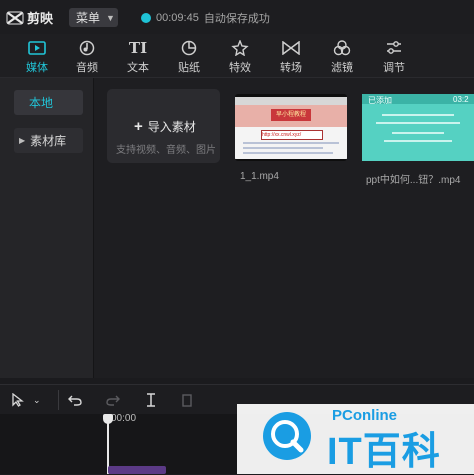 The width and height of the screenshot is (474, 475). Describe the element at coordinates (47, 228) in the screenshot. I see `media-sidebar: 本地 ▶ 素材库` at that location.